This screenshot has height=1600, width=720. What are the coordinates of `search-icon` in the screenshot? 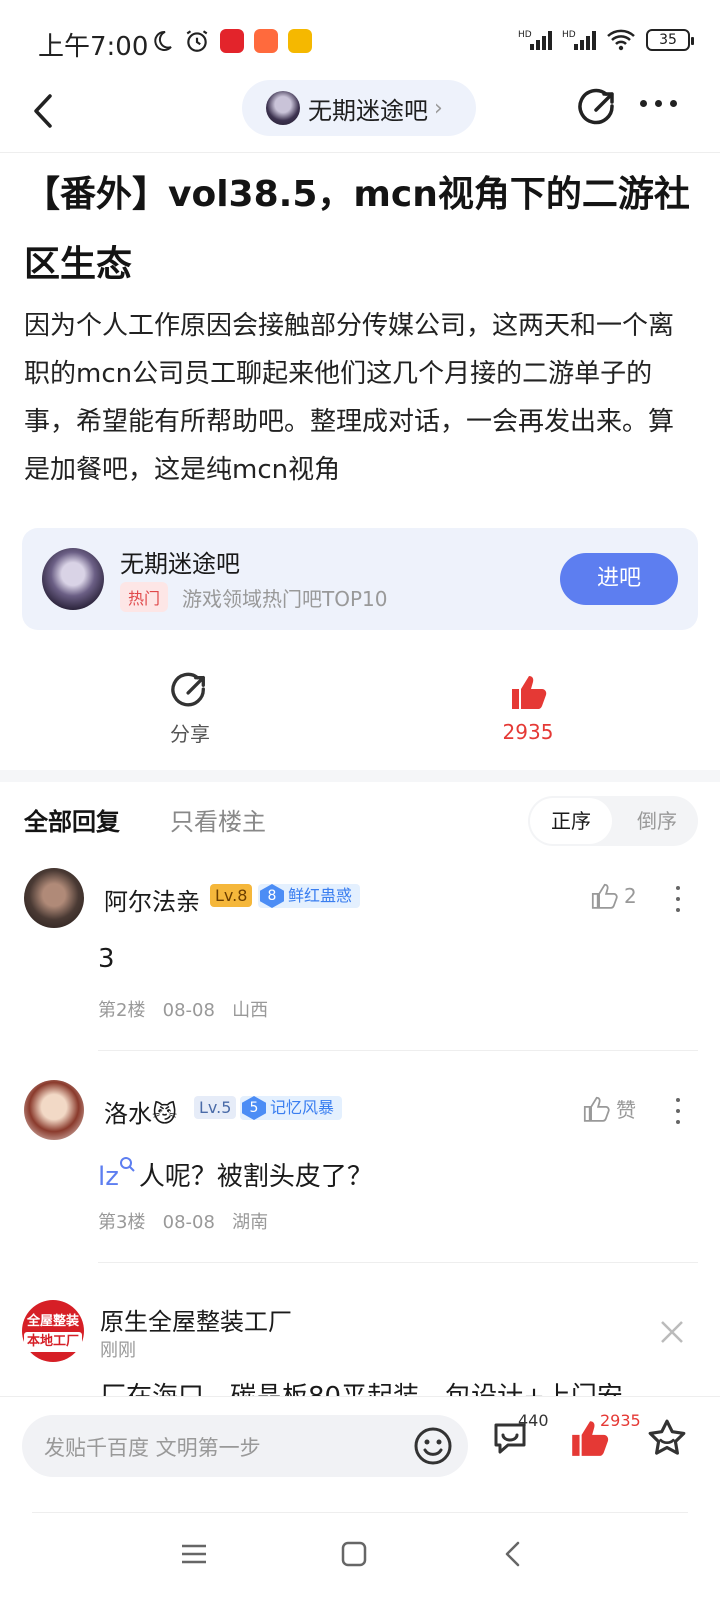 It's located at (127, 1164).